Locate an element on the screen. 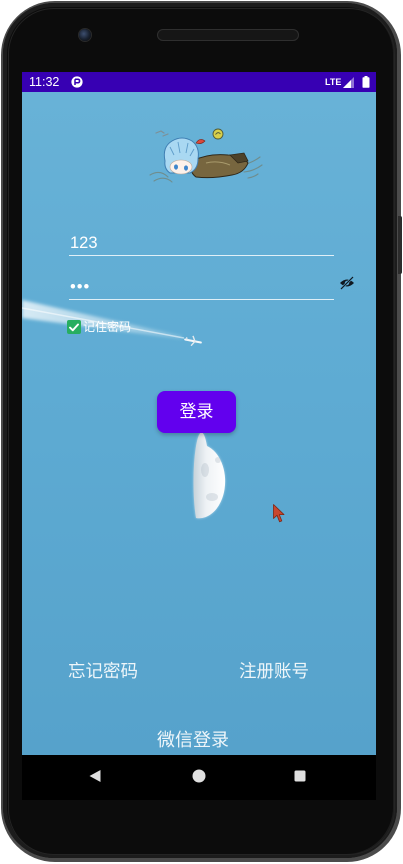 This screenshot has width=403, height=864. status-time: 11:32 is located at coordinates (44, 82).